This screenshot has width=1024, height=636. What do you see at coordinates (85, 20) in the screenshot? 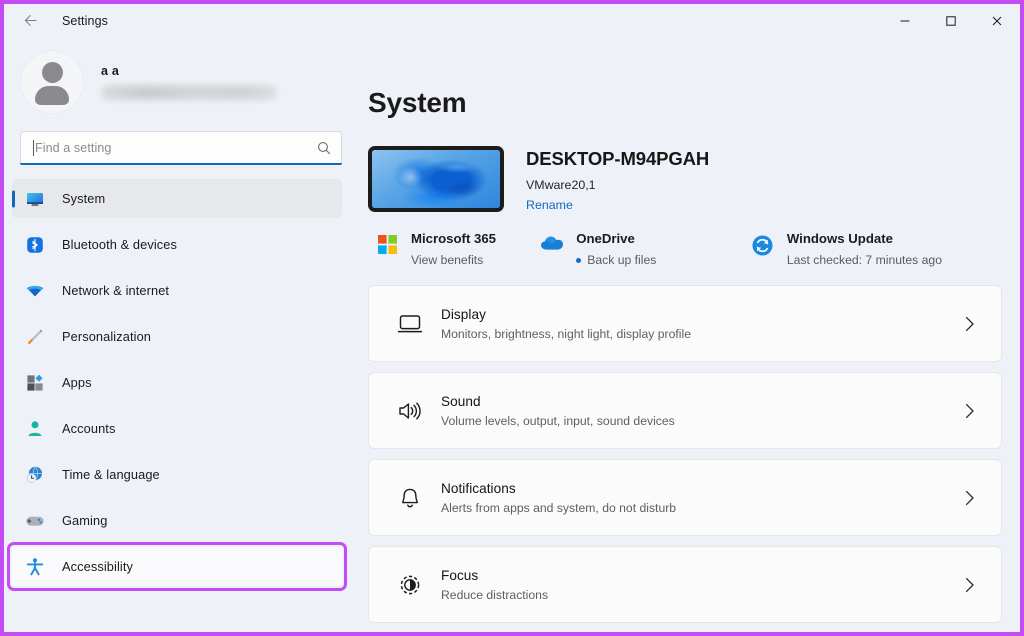
I see `app-title: Settings` at bounding box center [85, 20].